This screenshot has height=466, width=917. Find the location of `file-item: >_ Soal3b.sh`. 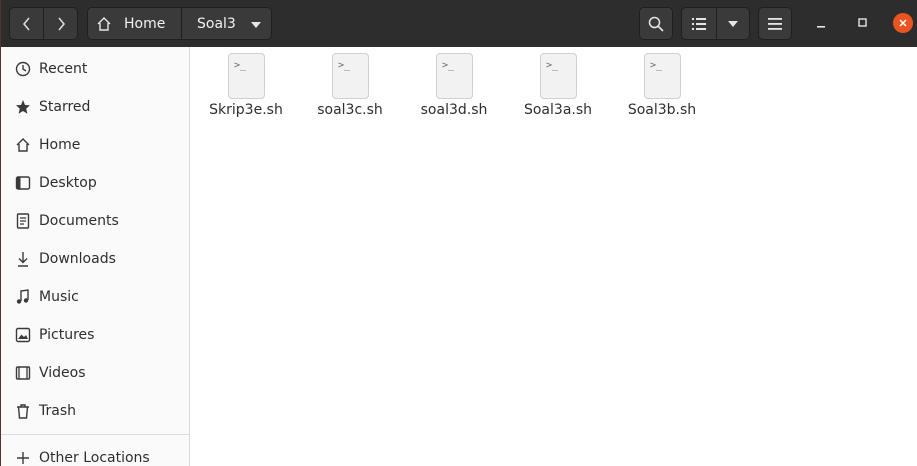

file-item: >_ Soal3b.sh is located at coordinates (662, 88).